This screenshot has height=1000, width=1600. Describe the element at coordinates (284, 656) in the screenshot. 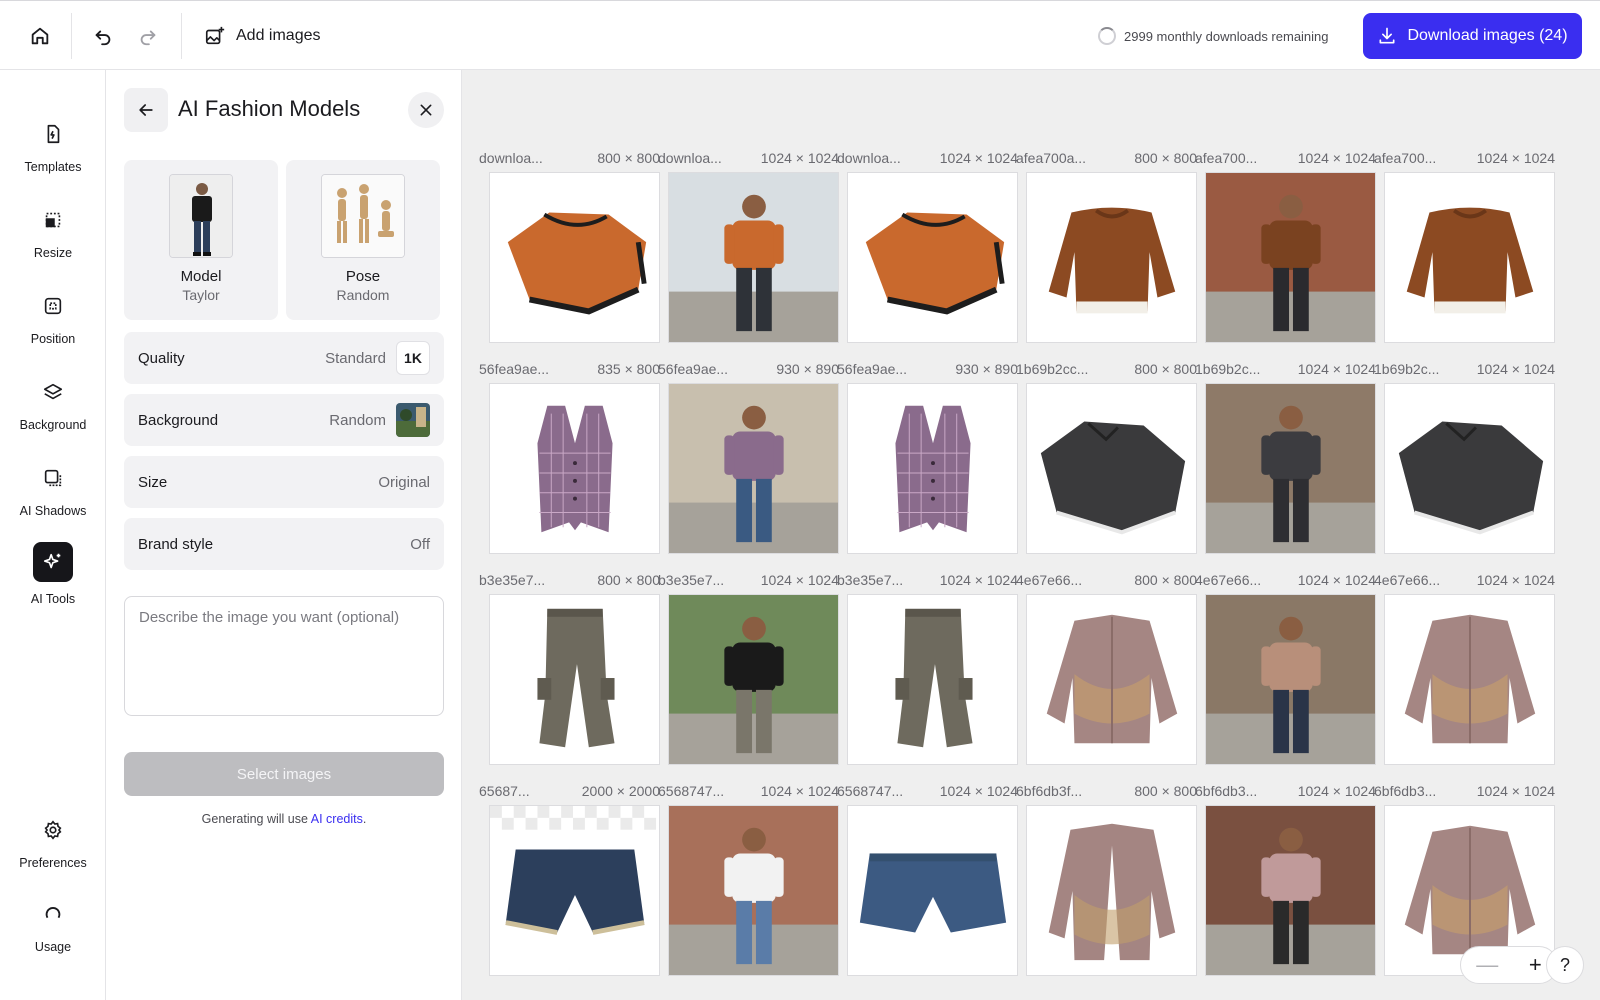

I see `prompt-input` at that location.